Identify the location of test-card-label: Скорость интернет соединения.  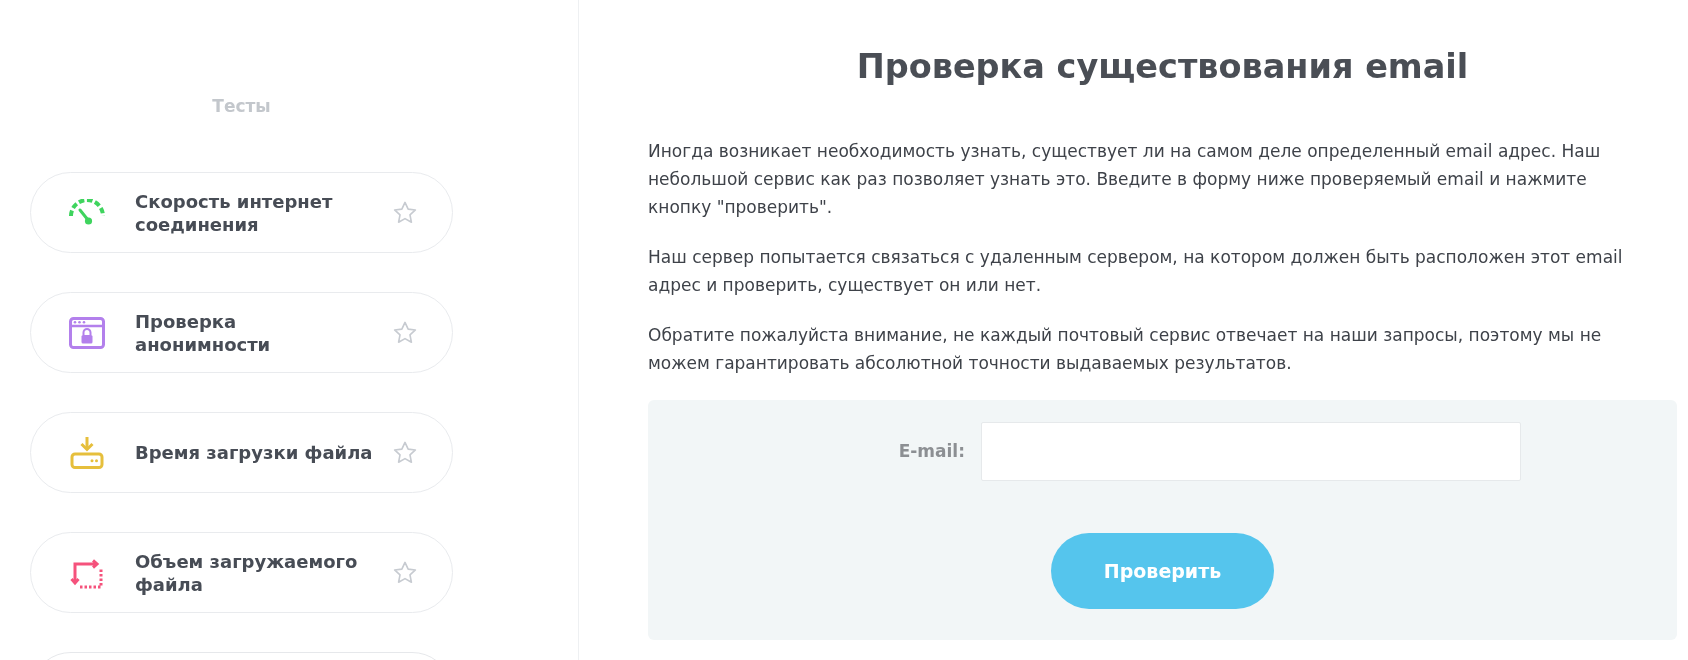
(234, 212).